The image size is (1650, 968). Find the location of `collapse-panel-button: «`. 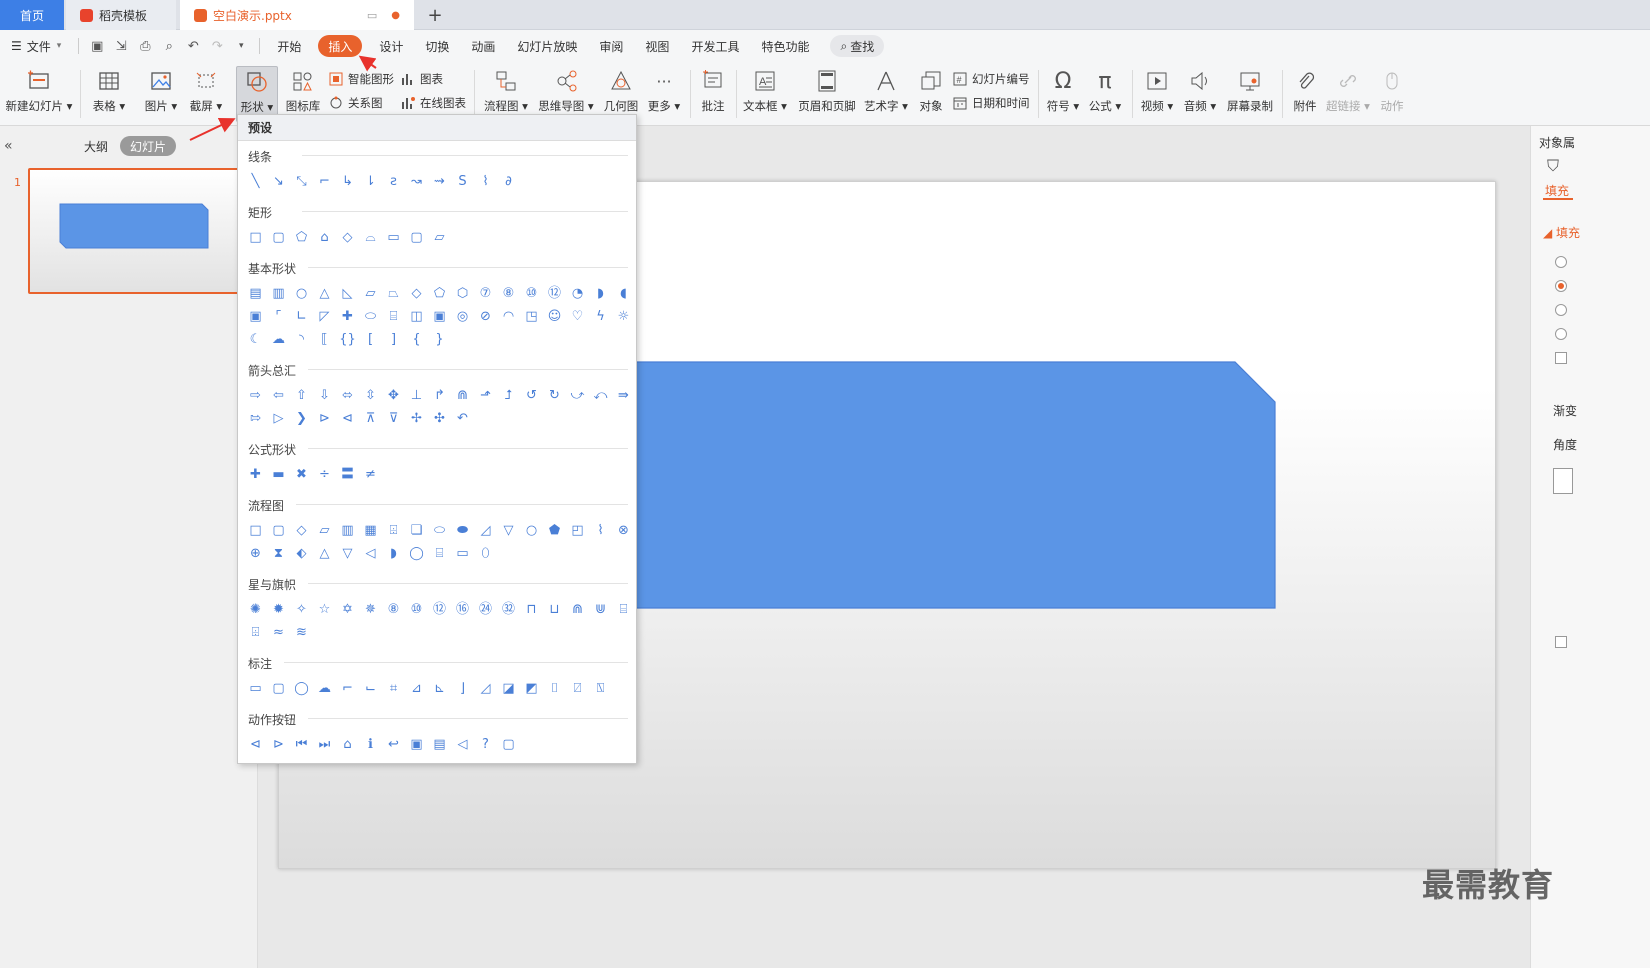

collapse-panel-button: « is located at coordinates (8, 146).